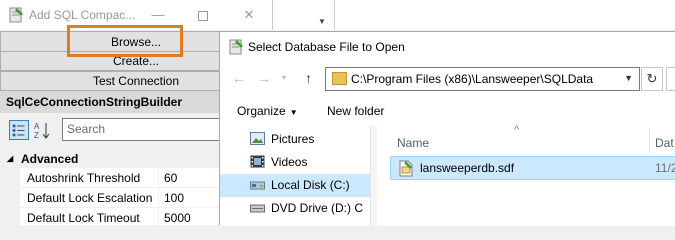 The image size is (675, 240). What do you see at coordinates (16, 15) in the screenshot?
I see `app-icon` at bounding box center [16, 15].